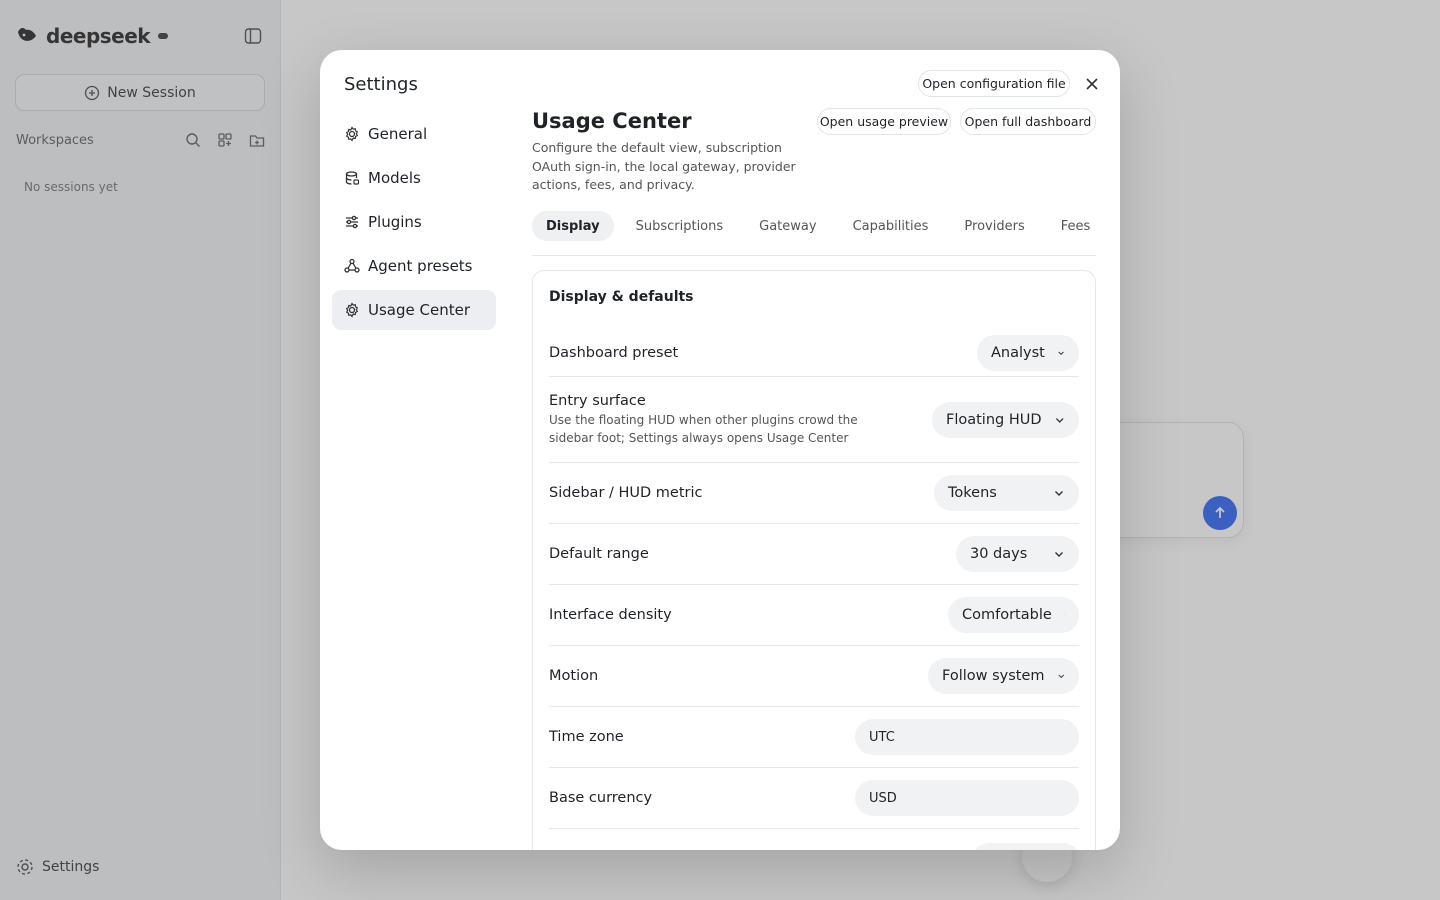 The width and height of the screenshot is (1440, 900). I want to click on nav-item-label: General, so click(398, 134).